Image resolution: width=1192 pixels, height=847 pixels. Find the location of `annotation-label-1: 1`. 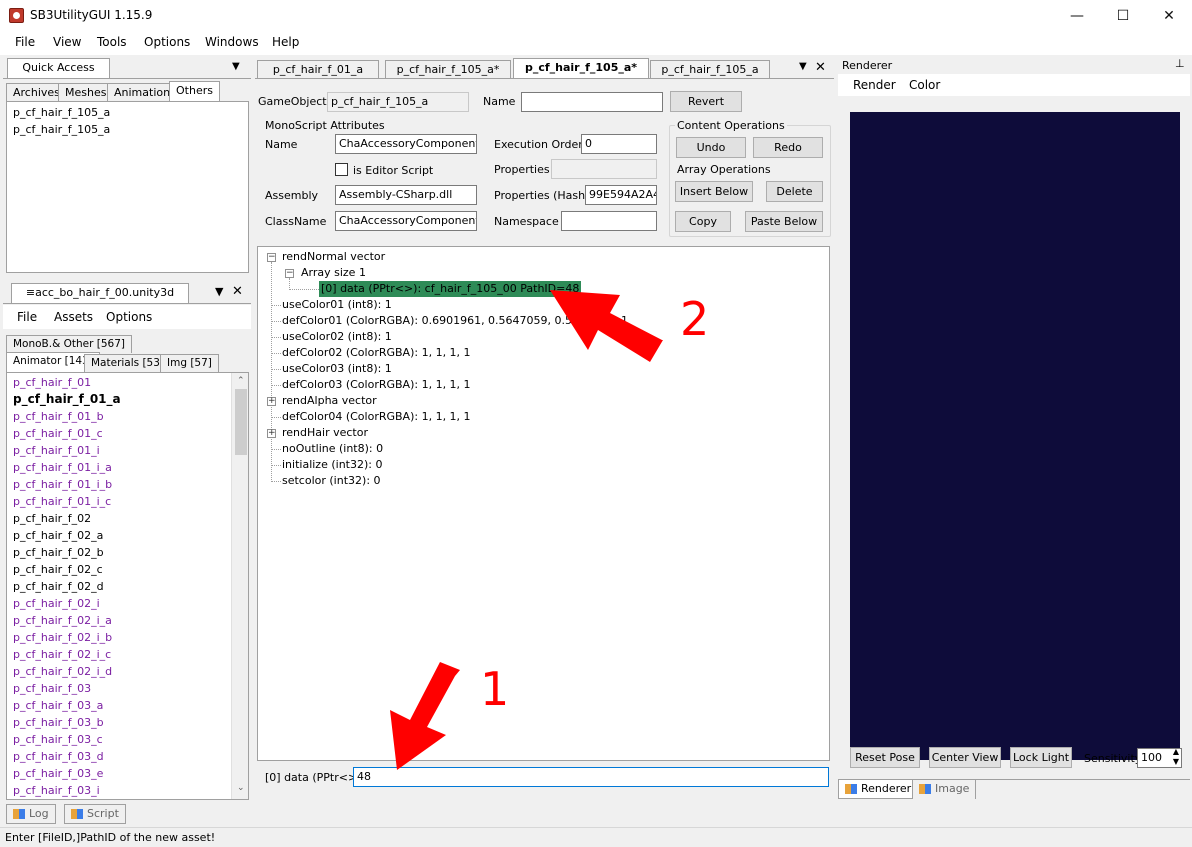

annotation-label-1: 1 is located at coordinates (495, 689).